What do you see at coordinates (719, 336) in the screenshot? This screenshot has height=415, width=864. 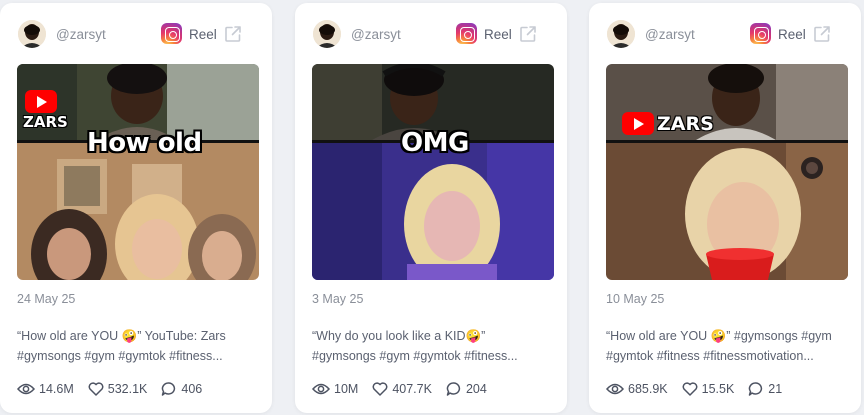 I see `caption-line: “How old are YOU 🤪” #gymsongs #gym` at bounding box center [719, 336].